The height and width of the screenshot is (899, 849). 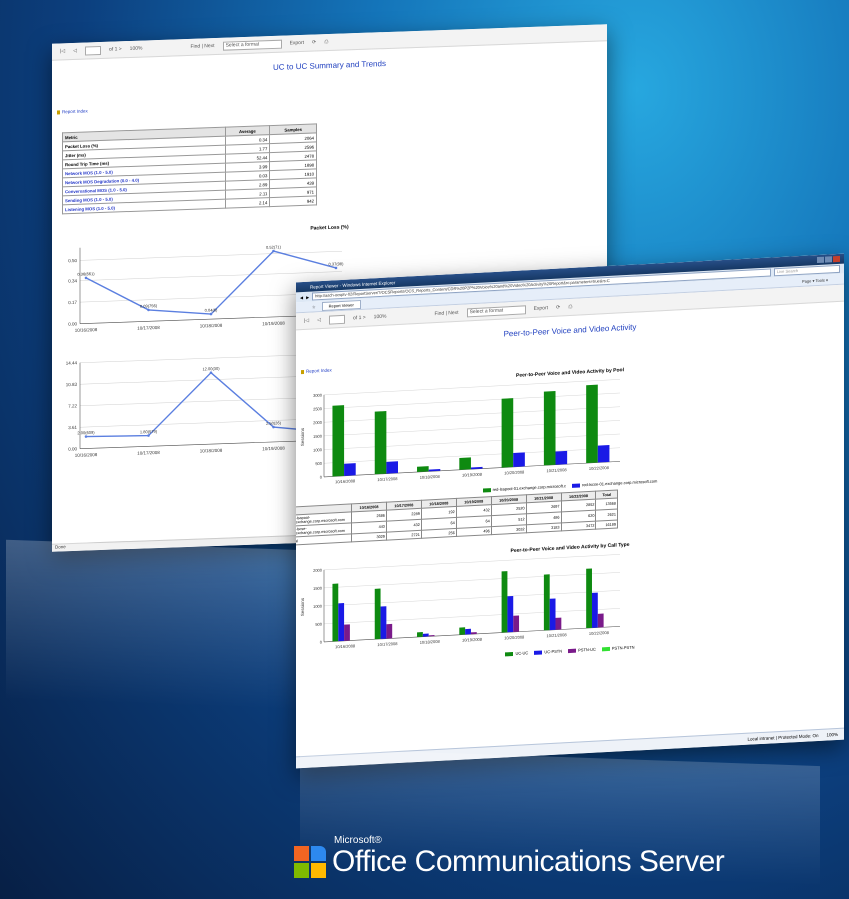 I want to click on ocs-logo: Microsoft® Office Communications Server, so click(x=509, y=857).